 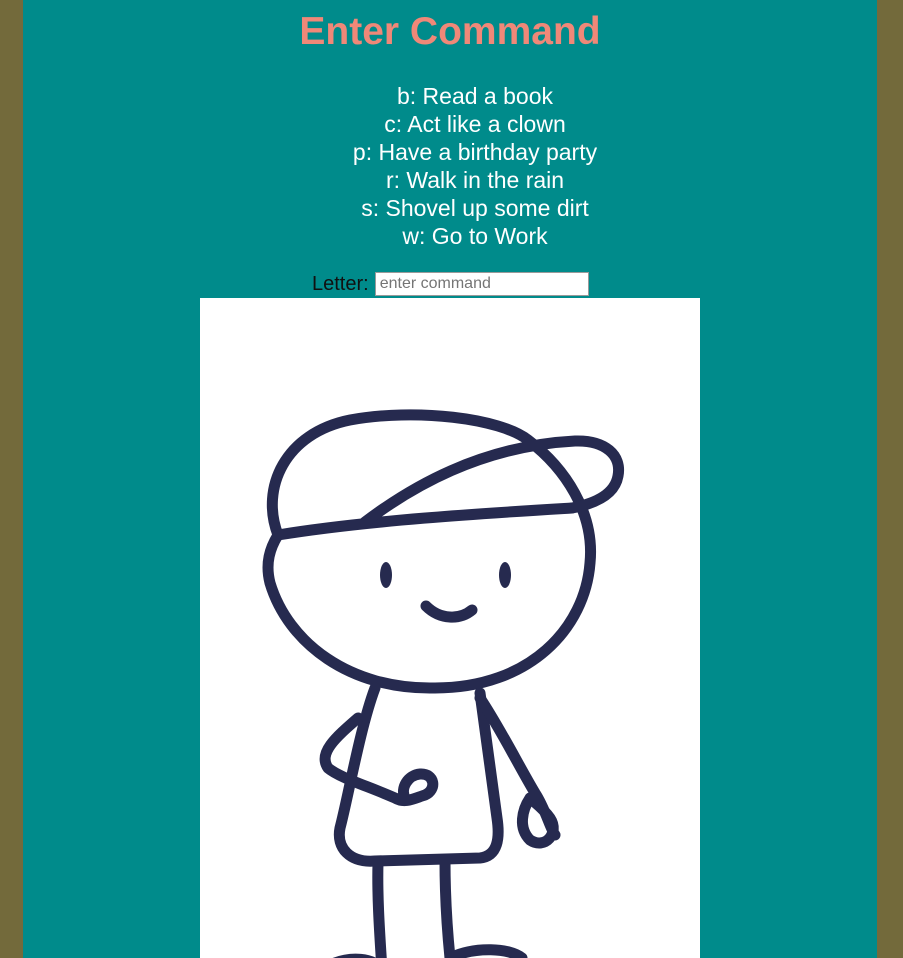 I want to click on right-eye, so click(x=505, y=575).